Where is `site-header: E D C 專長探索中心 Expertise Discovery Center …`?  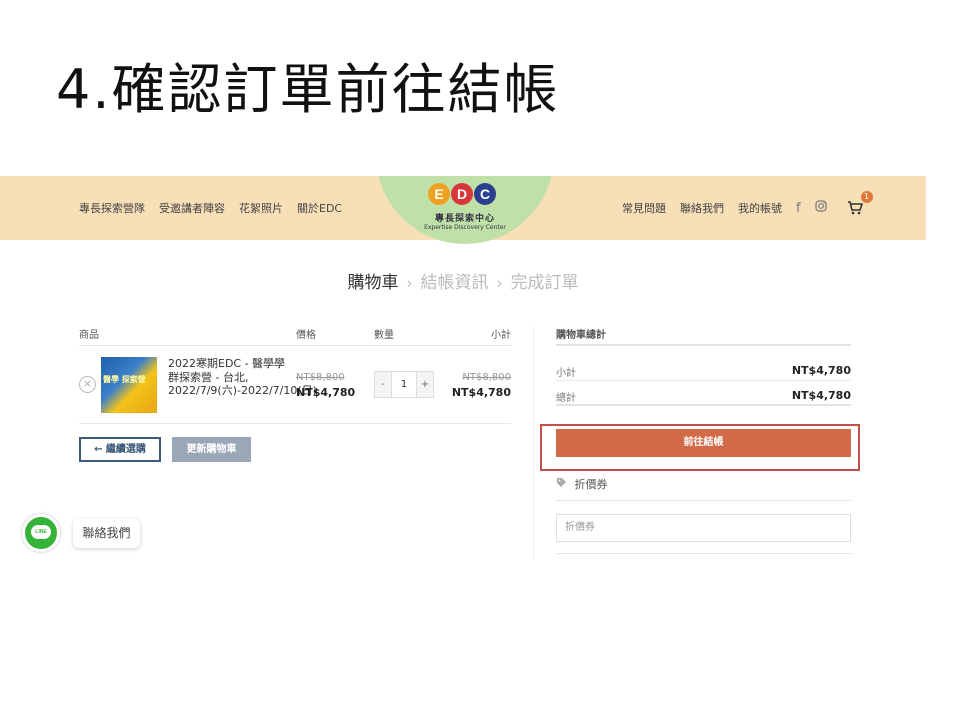 site-header: E D C 專長探索中心 Expertise Discovery Center … is located at coordinates (463, 210).